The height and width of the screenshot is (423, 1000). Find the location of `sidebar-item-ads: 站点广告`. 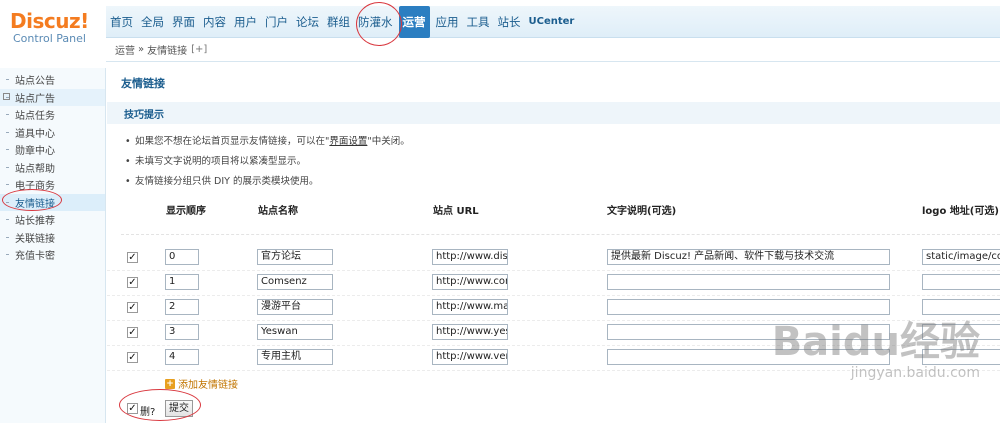

sidebar-item-ads: 站点广告 is located at coordinates (52, 97).